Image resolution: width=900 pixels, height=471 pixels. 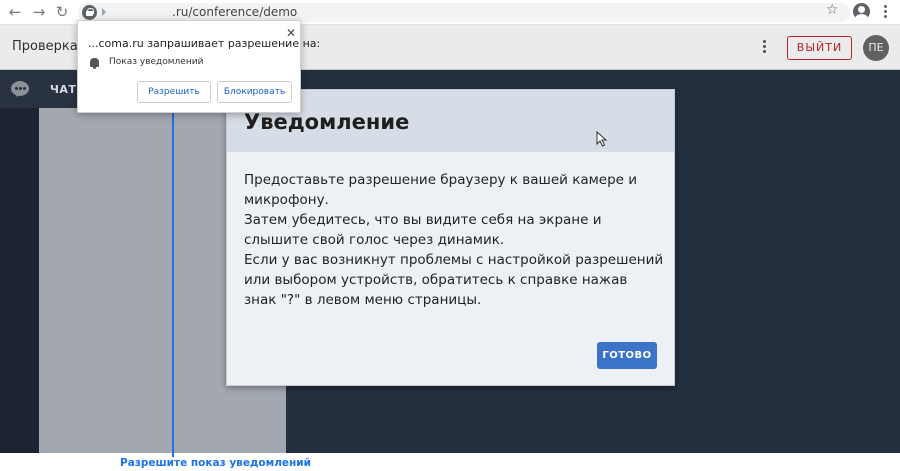 I want to click on lock-icon, so click(x=89, y=12).